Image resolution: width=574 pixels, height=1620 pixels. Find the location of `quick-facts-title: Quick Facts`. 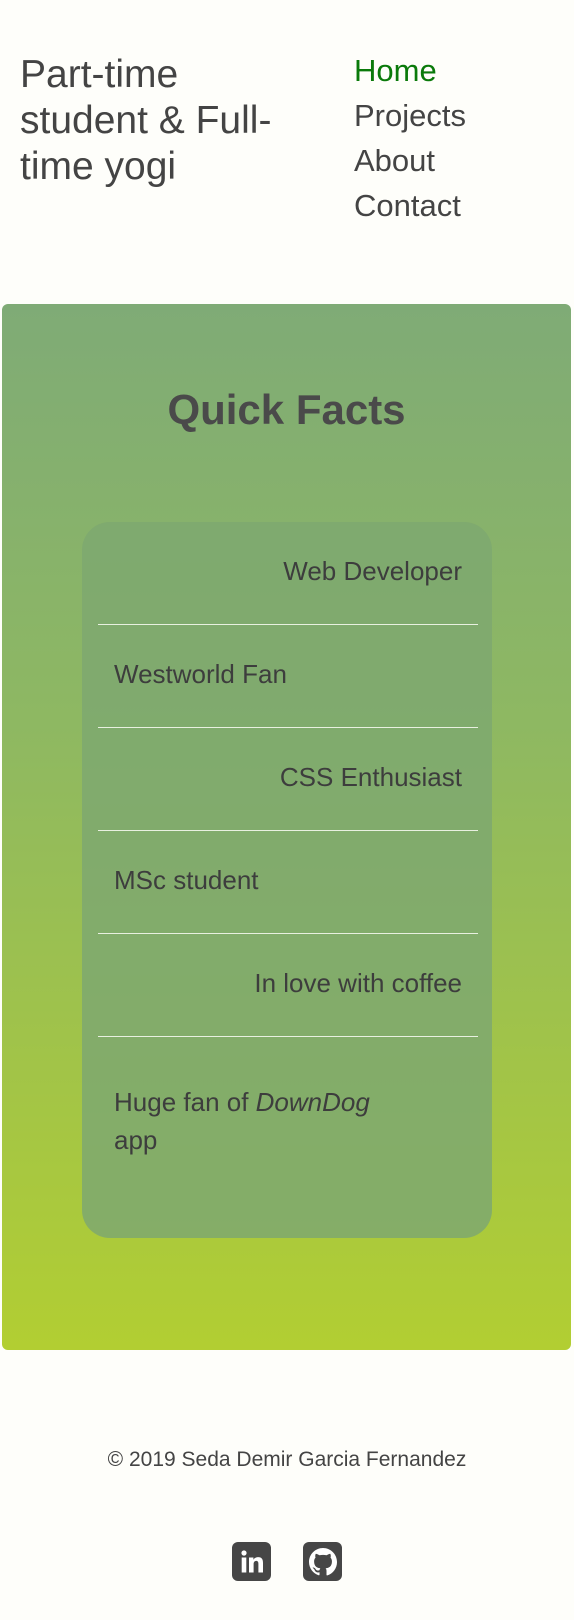

quick-facts-title: Quick Facts is located at coordinates (286, 409).